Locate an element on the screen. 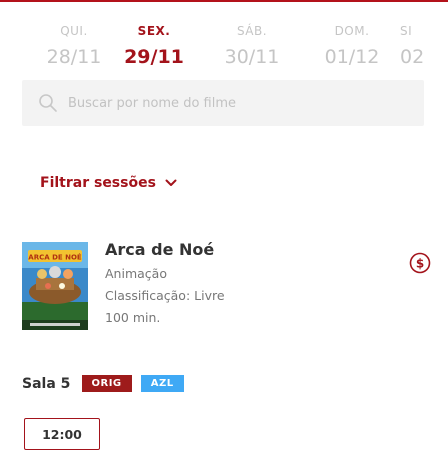 The height and width of the screenshot is (467, 448). date-tab-saturday: SÁB. 30/11 is located at coordinates (252, 47).